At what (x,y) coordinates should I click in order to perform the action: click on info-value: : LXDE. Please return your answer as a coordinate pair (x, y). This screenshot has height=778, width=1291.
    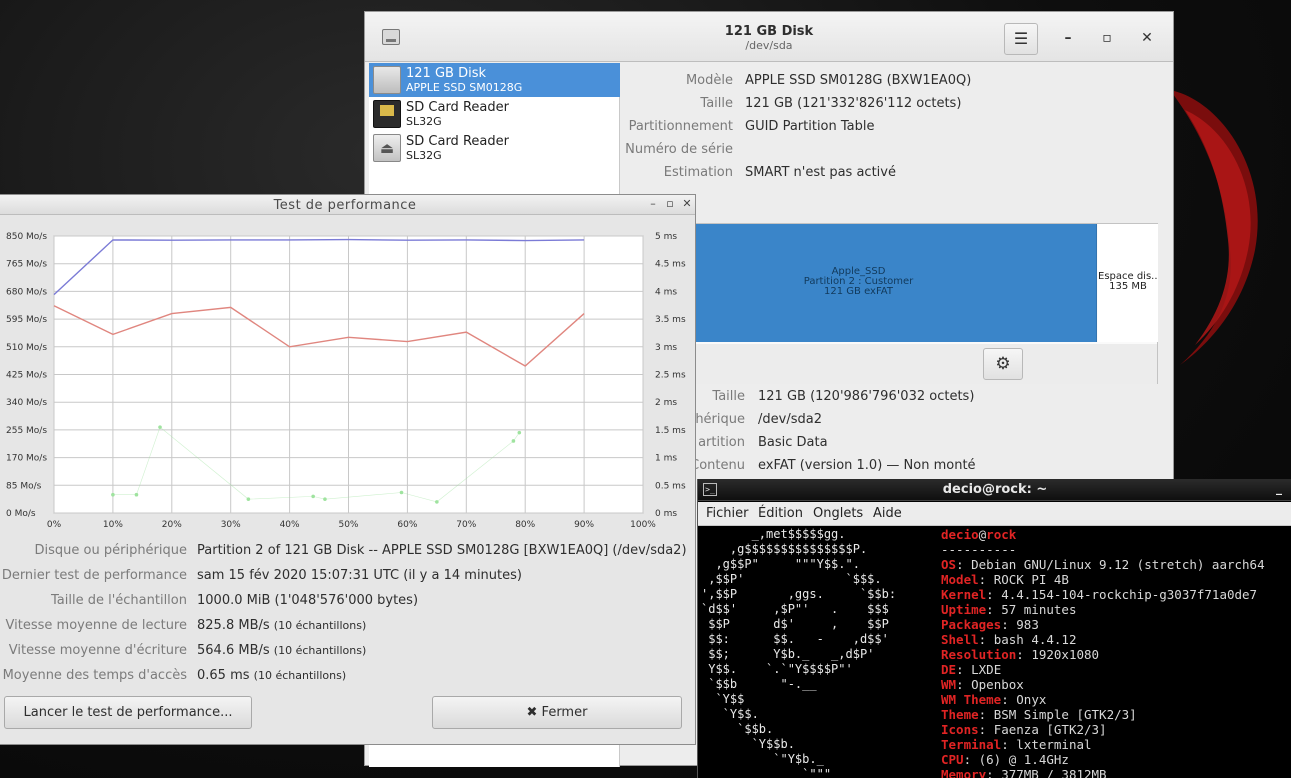
    Looking at the image, I should click on (979, 669).